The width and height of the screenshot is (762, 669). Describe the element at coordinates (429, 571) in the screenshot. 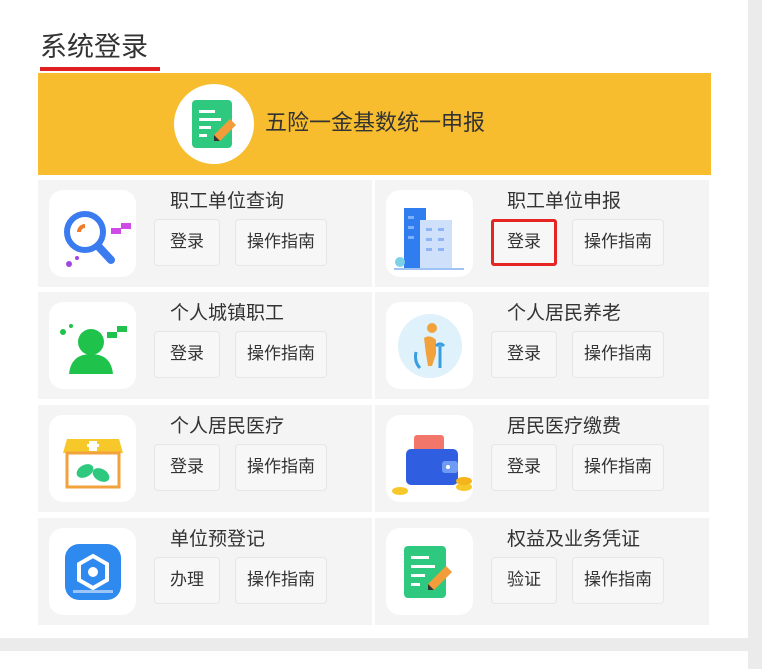

I see `document-edit-icon` at that location.